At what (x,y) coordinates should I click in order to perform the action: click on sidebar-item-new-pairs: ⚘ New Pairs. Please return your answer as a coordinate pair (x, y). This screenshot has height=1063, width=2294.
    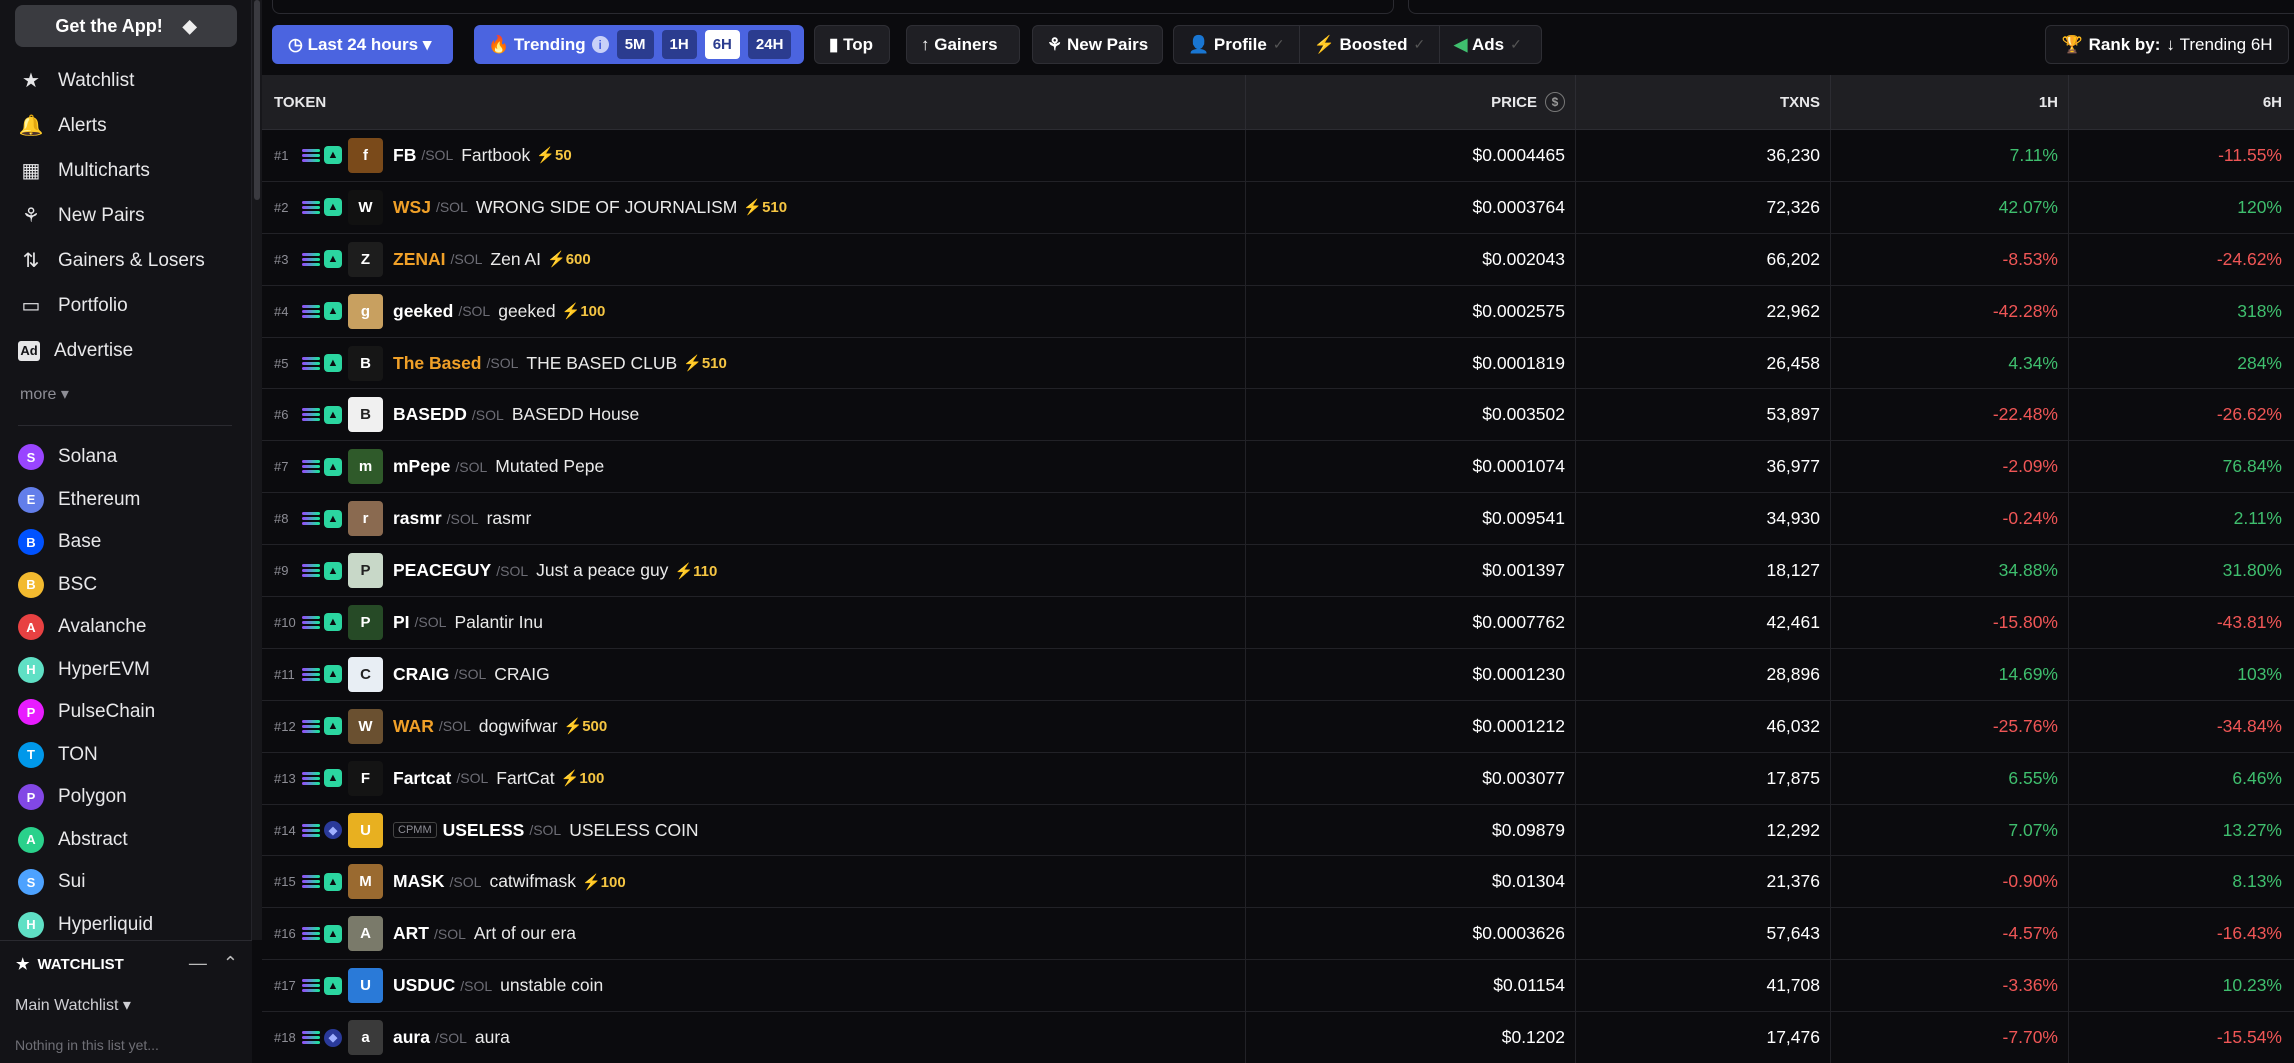
    Looking at the image, I should click on (126, 215).